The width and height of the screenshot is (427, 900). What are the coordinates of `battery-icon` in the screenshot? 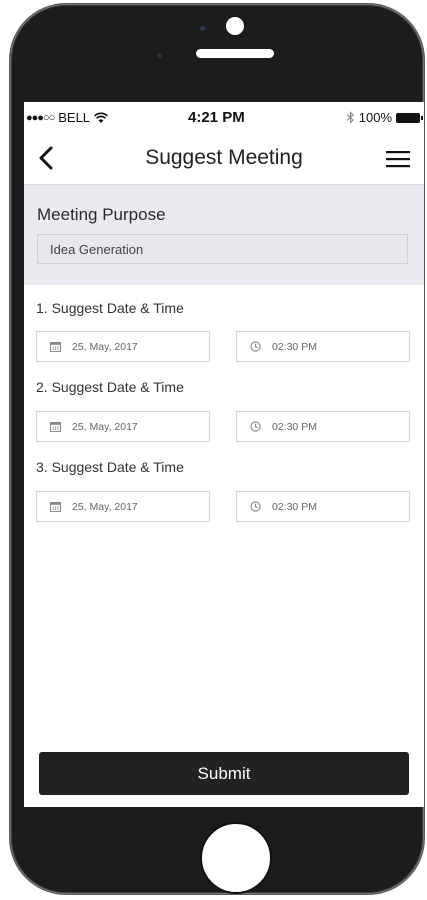 It's located at (409, 117).